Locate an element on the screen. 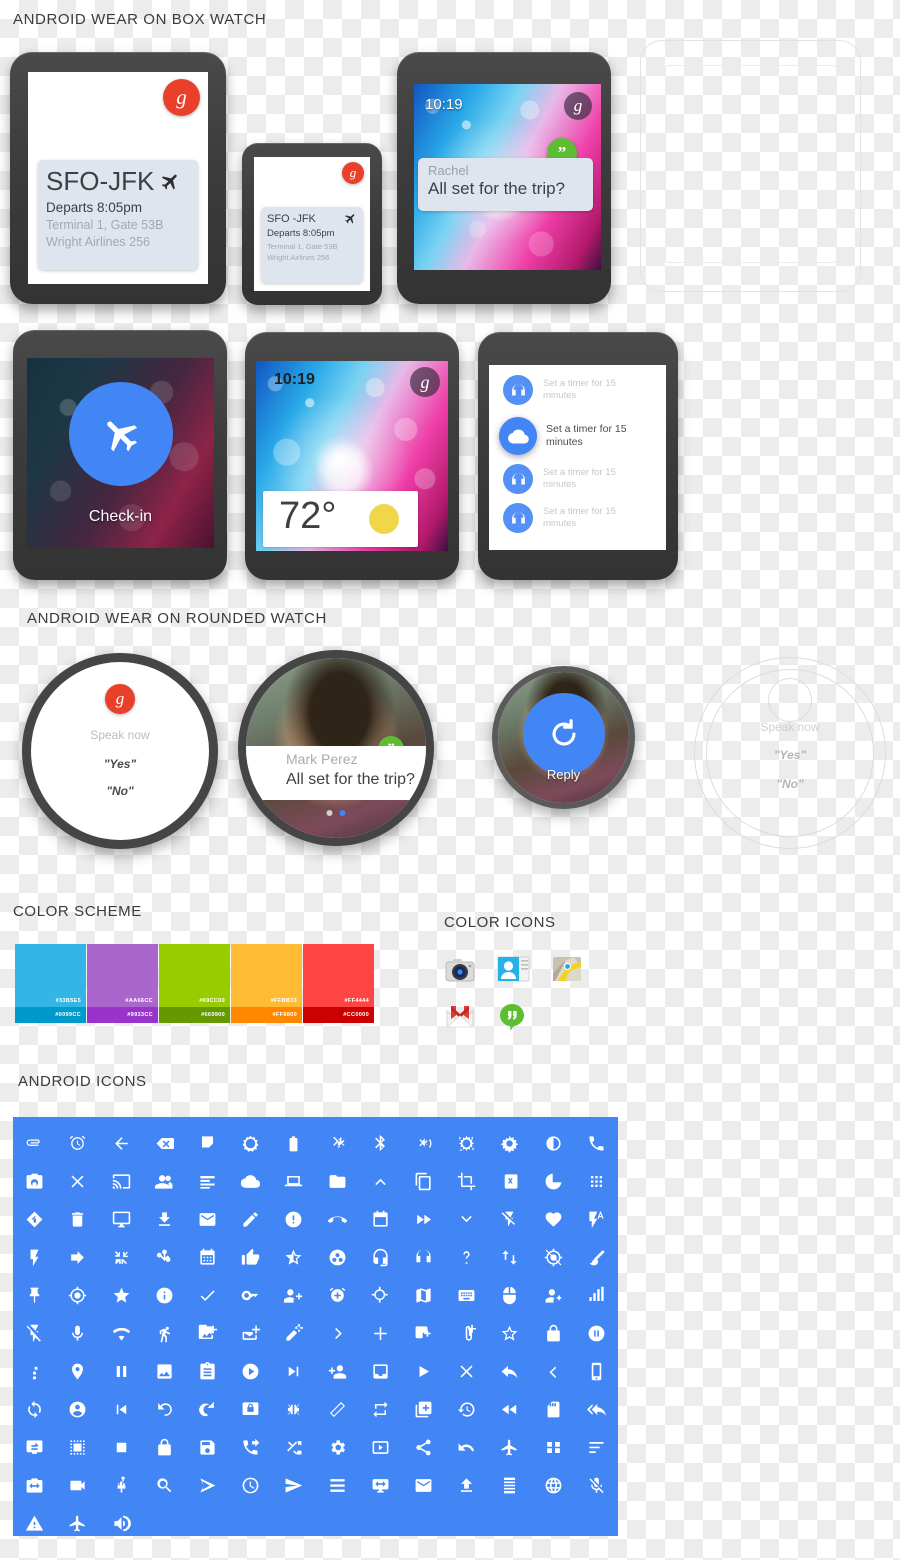 This screenshot has height=1560, width=900. sd-card-icon is located at coordinates (553, 1409).